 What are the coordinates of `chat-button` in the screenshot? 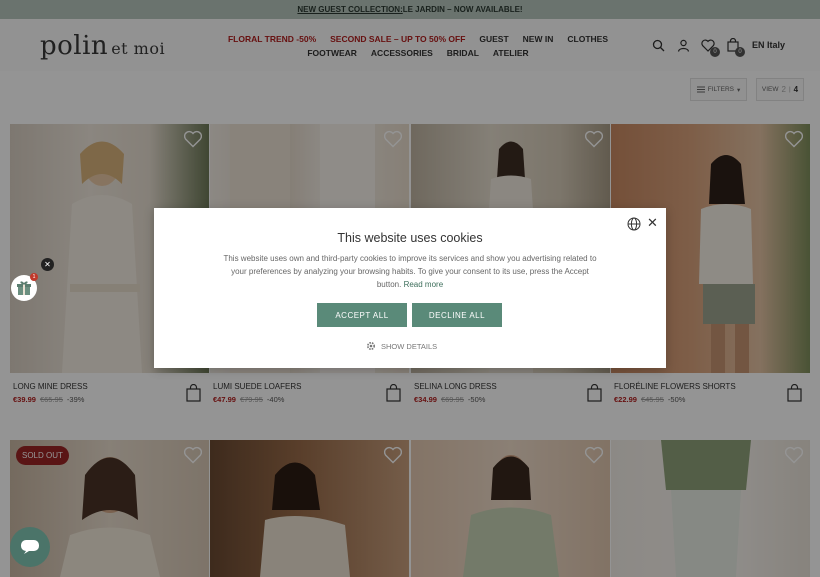 It's located at (30, 547).